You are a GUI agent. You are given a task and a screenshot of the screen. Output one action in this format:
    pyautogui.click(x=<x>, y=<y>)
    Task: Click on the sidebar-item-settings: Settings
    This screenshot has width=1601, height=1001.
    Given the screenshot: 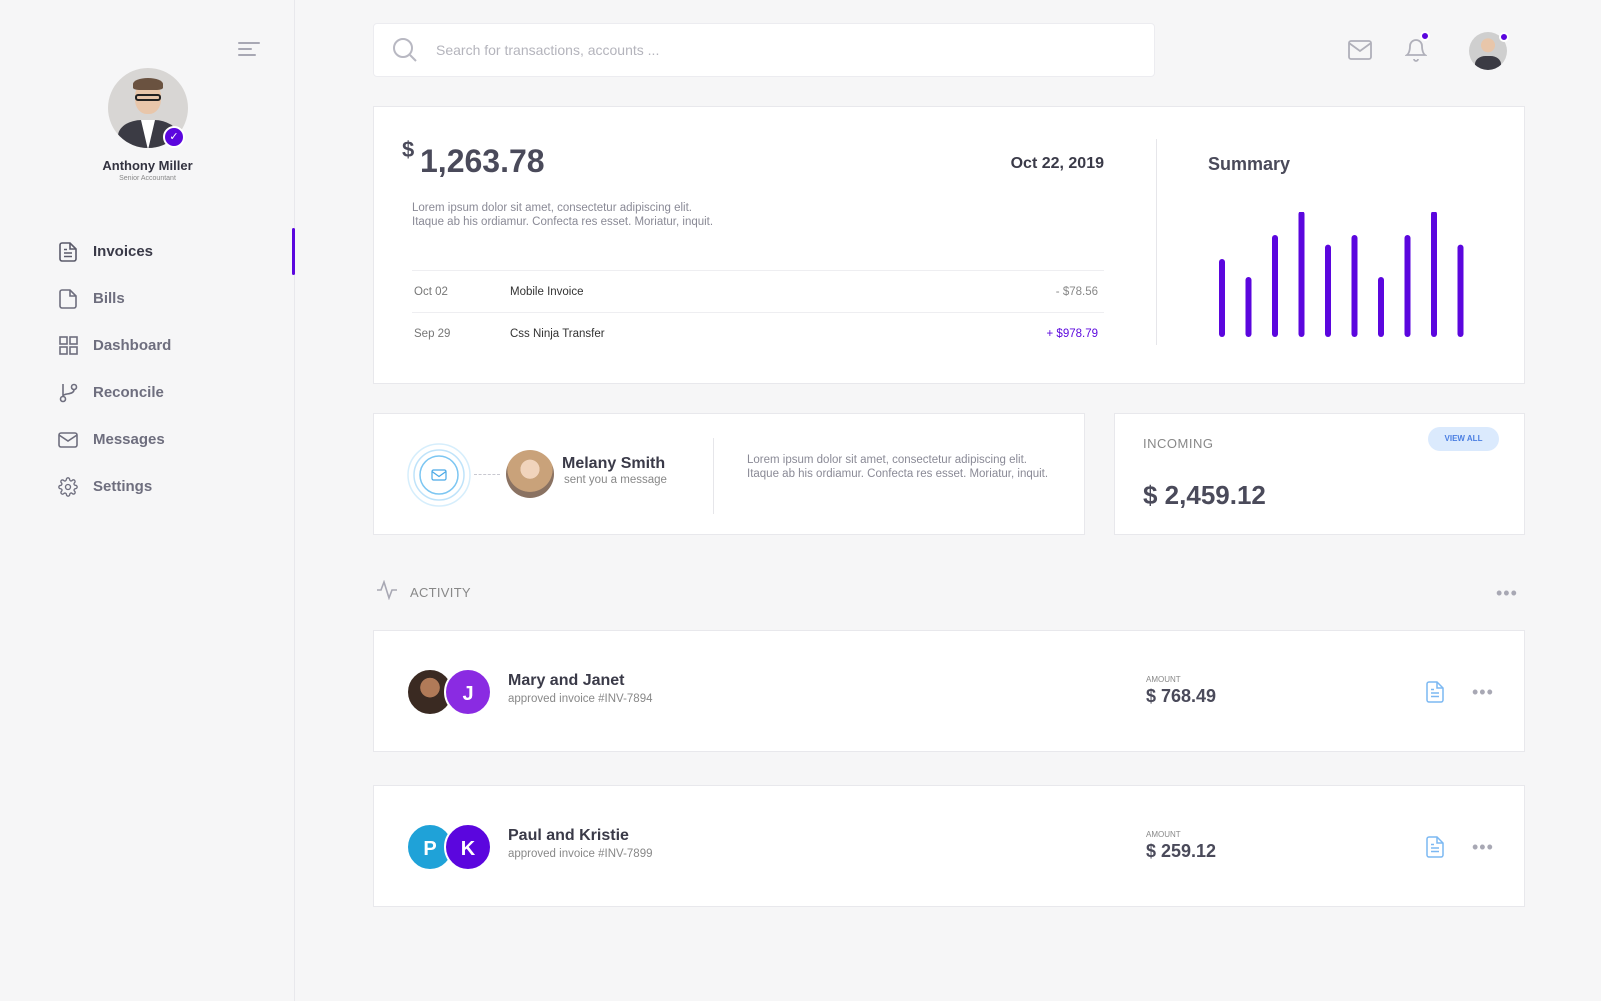 What is the action you would take?
    pyautogui.click(x=147, y=486)
    